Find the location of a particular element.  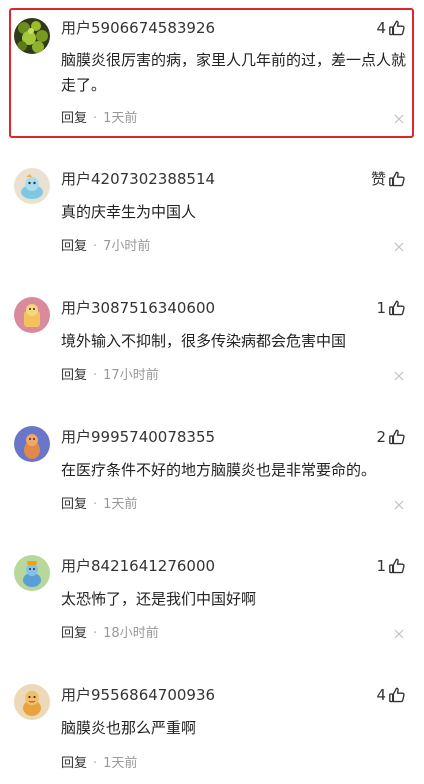

timestamp: 17小时前 is located at coordinates (131, 375).